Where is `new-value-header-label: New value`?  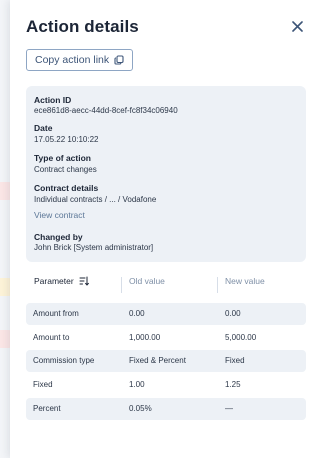
new-value-header-label: New value is located at coordinates (245, 281).